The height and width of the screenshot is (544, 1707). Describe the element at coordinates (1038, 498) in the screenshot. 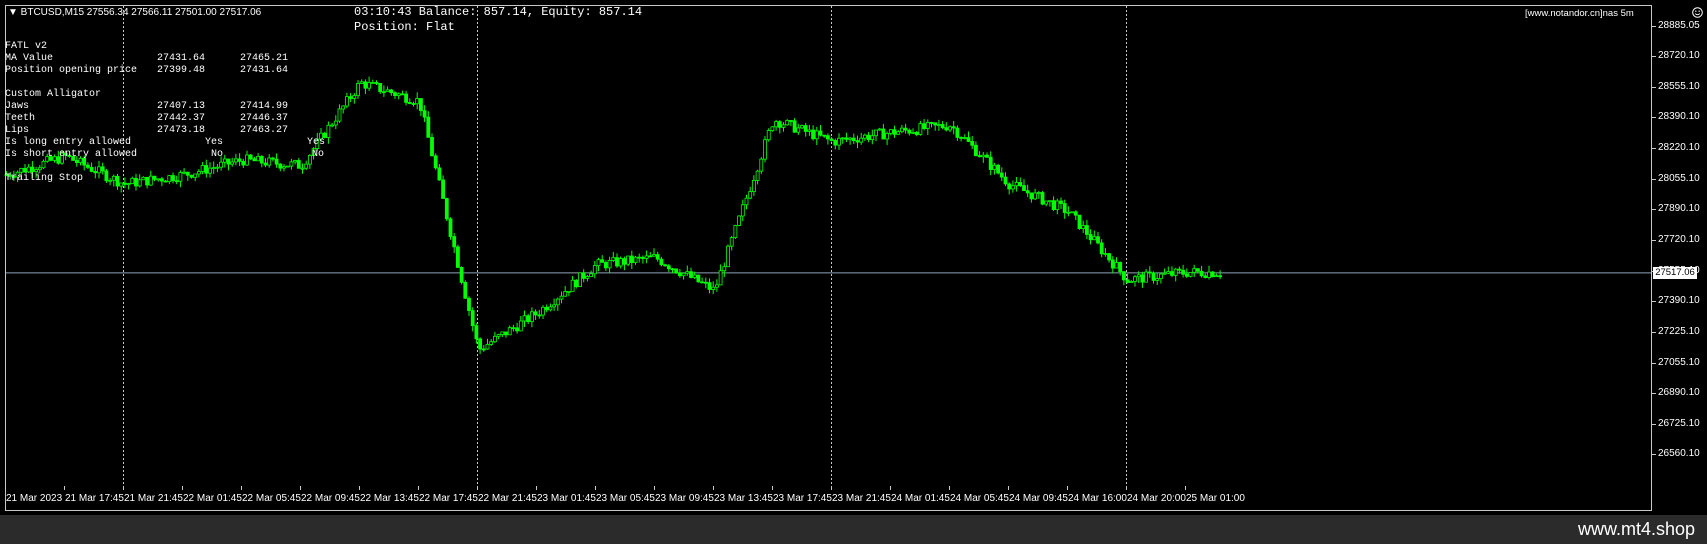

I see `time-tick-label: 24 Mar 09:45` at that location.